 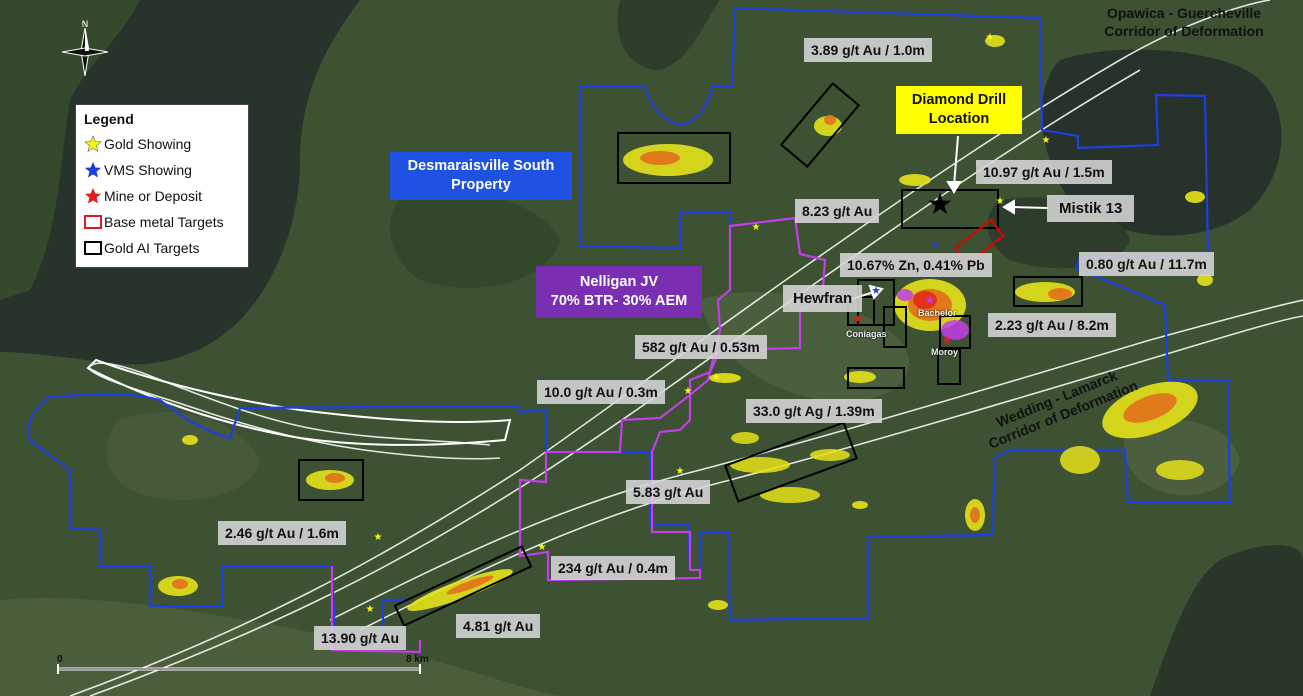 I want to click on assay-label: 10.0 g/t Au / 0.3m, so click(x=601, y=392).